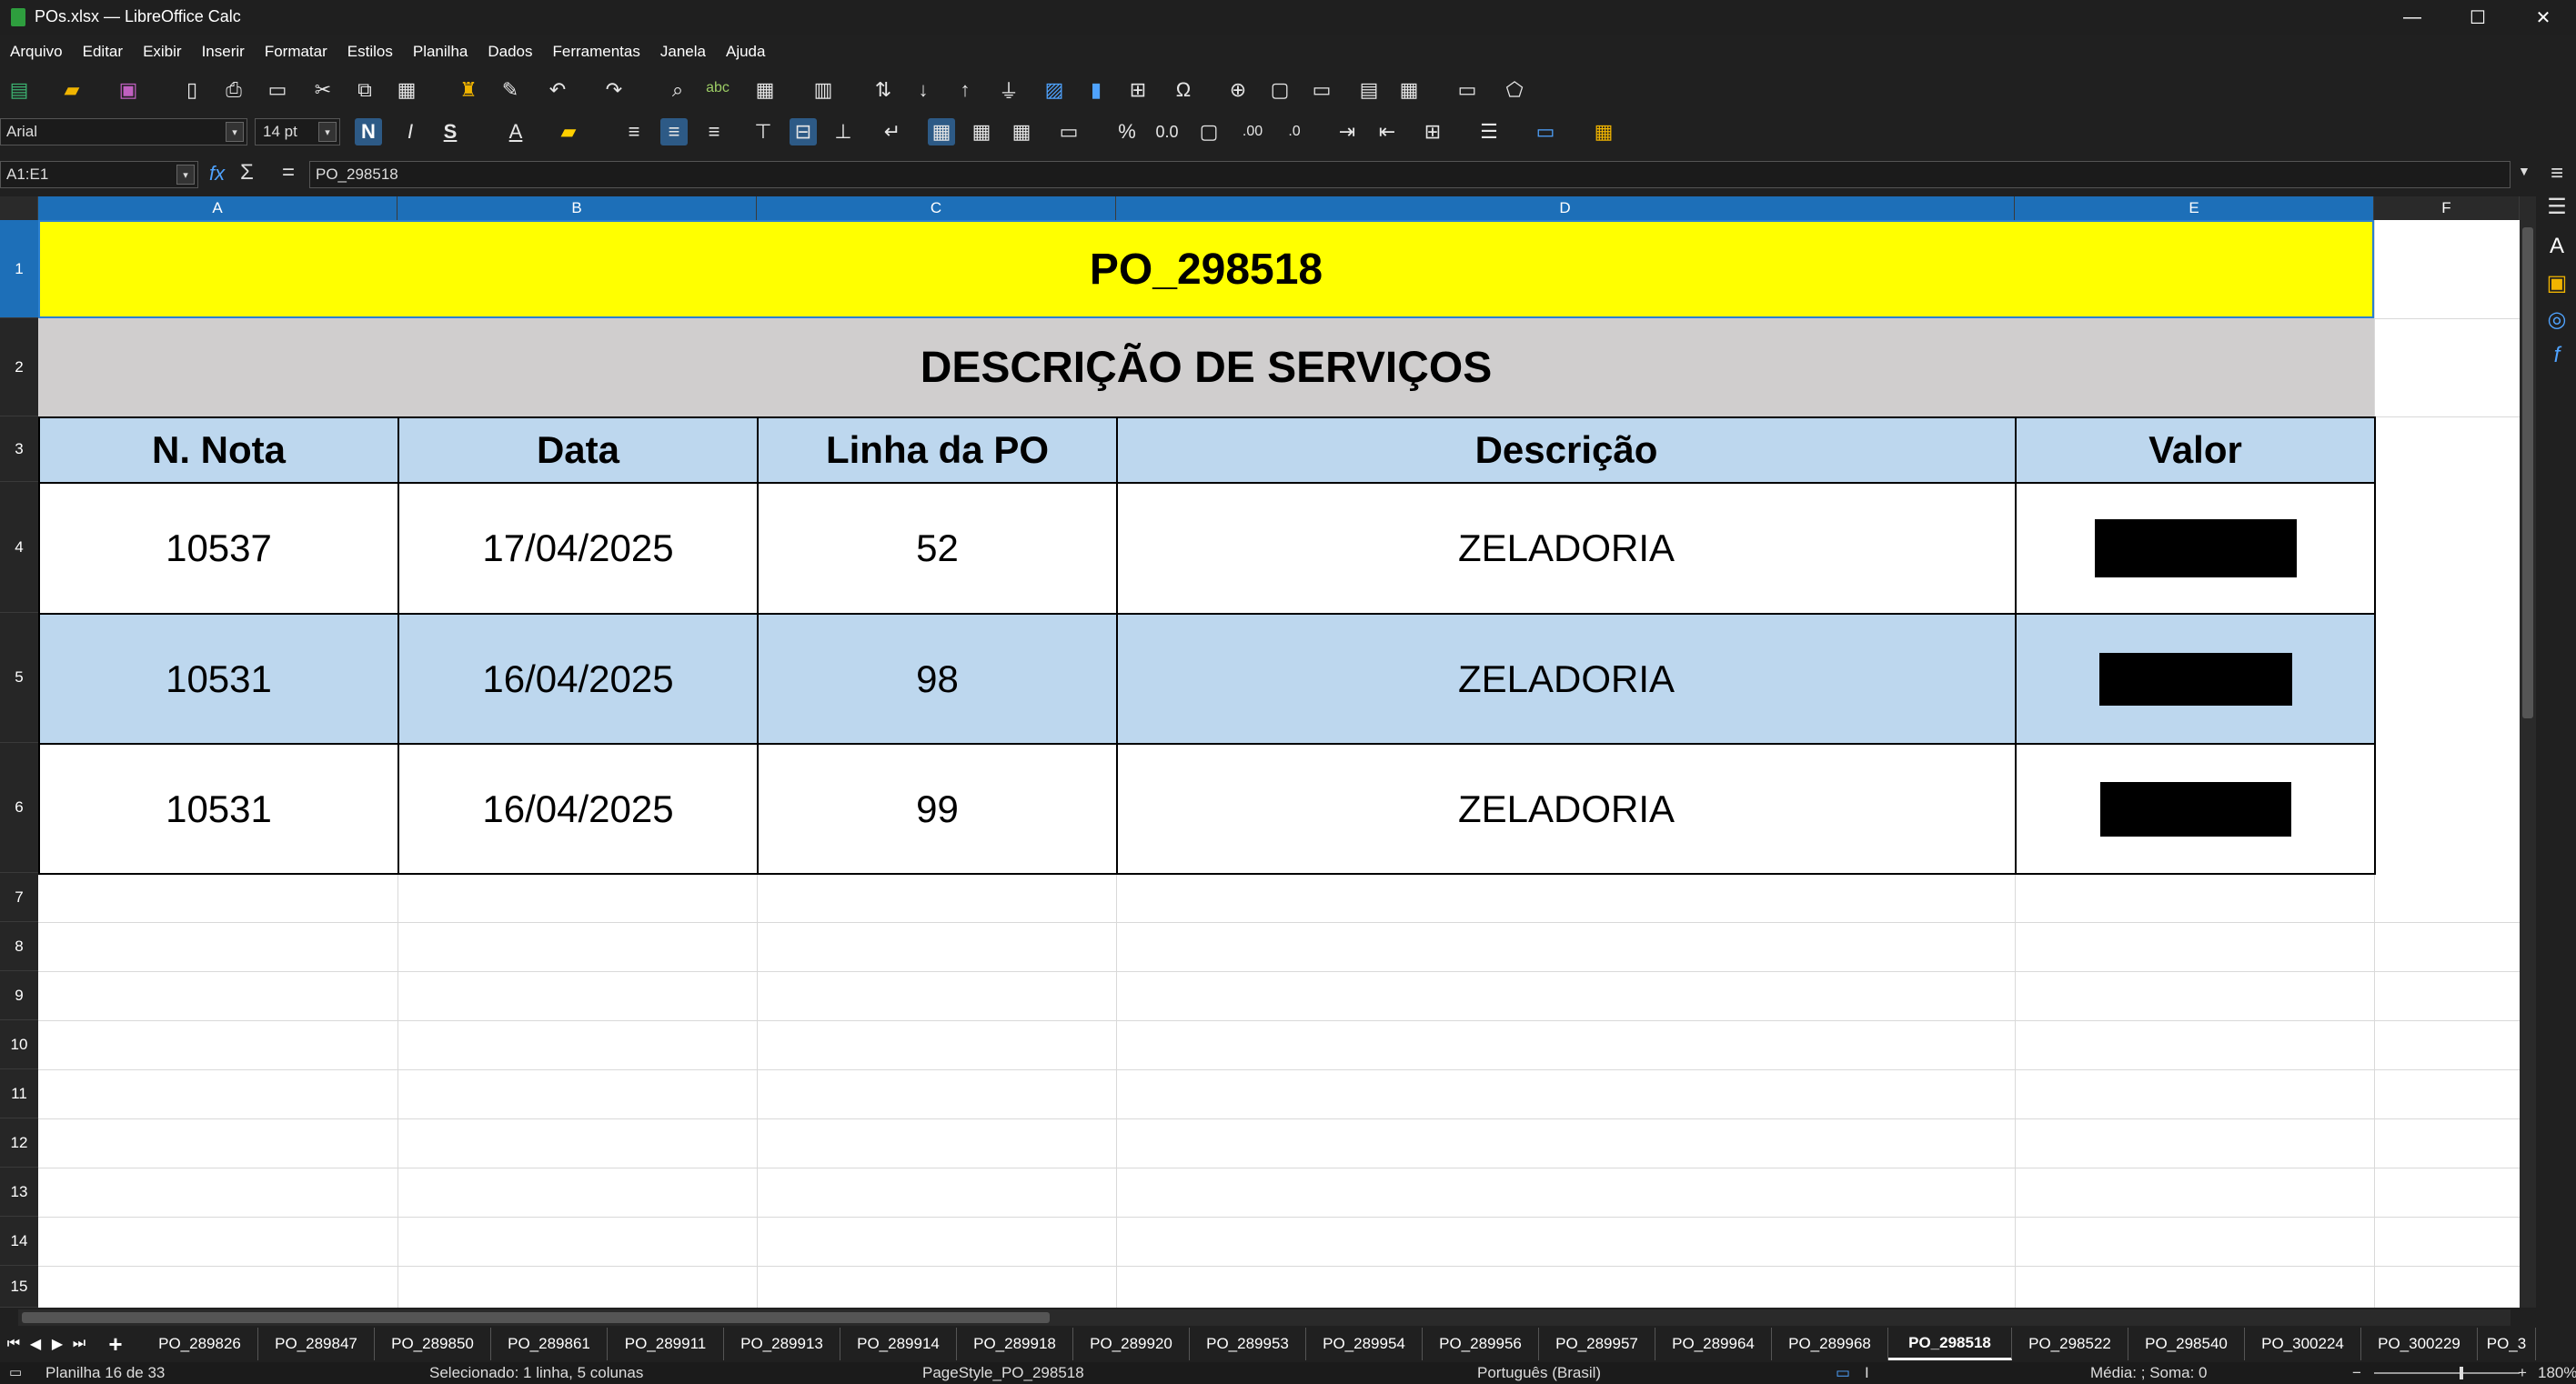  Describe the element at coordinates (192, 90) in the screenshot. I see `export-pdf-icon: ▯` at that location.